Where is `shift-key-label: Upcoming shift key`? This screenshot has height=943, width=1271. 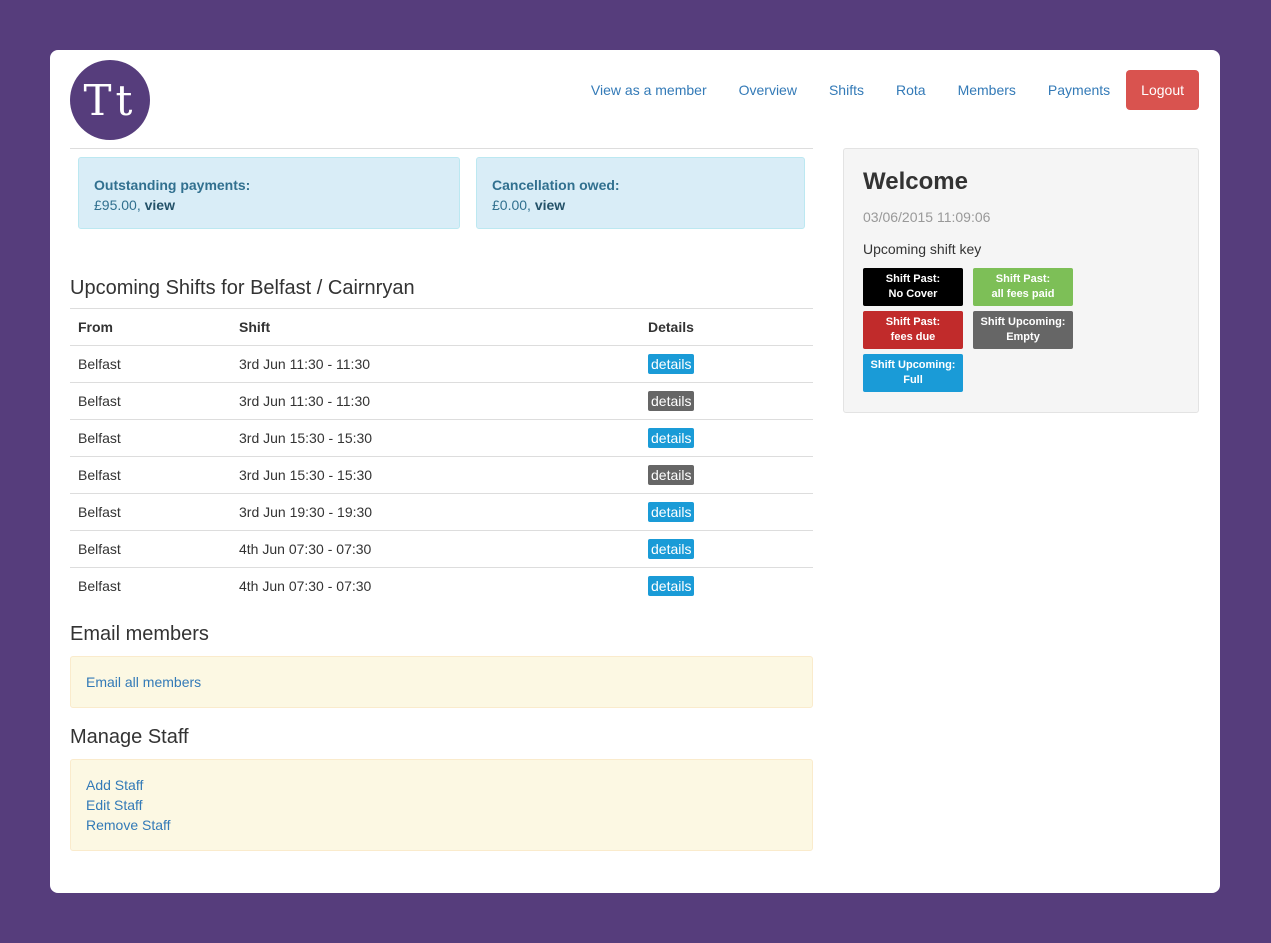 shift-key-label: Upcoming shift key is located at coordinates (922, 249).